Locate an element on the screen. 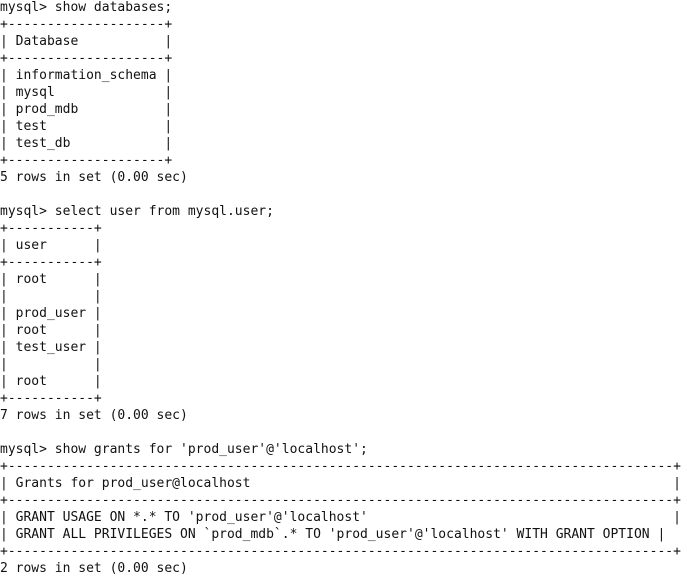  terminal-line: | user | is located at coordinates (51, 245).